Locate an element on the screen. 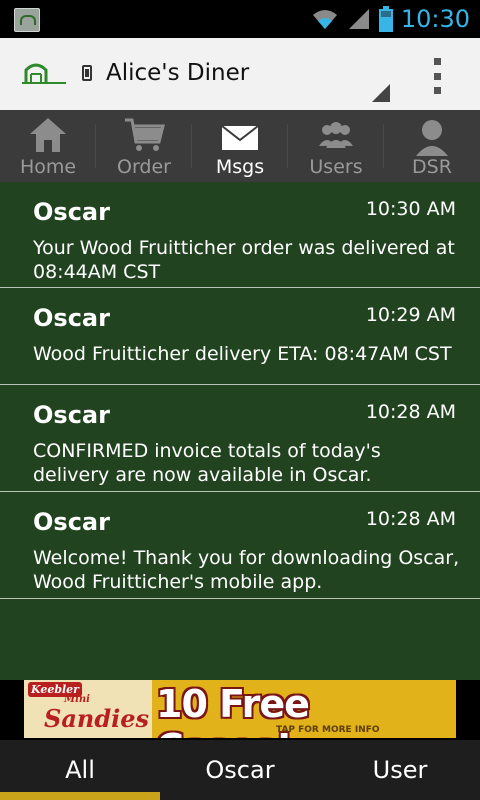  filter-tab-user: User is located at coordinates (400, 770).